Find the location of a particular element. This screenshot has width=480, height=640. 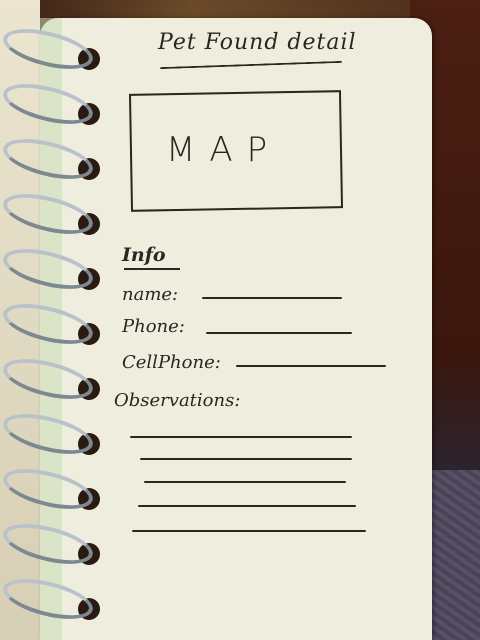

name-field is located at coordinates (272, 298).